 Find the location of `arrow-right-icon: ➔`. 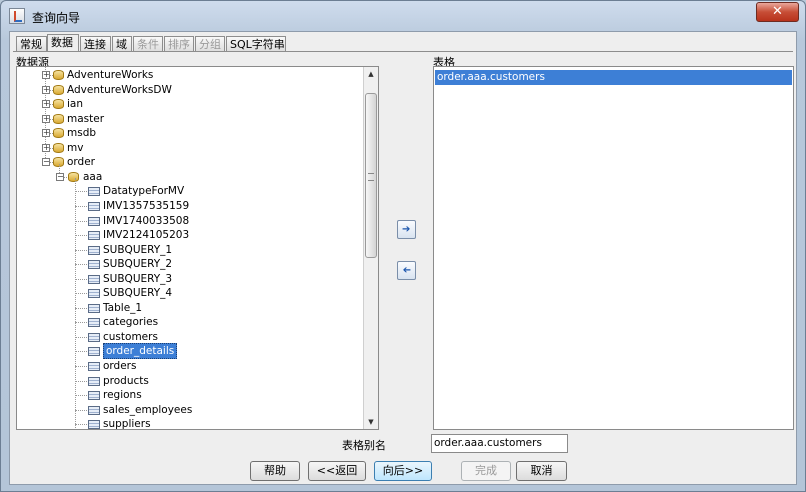

arrow-right-icon: ➔ is located at coordinates (406, 229).